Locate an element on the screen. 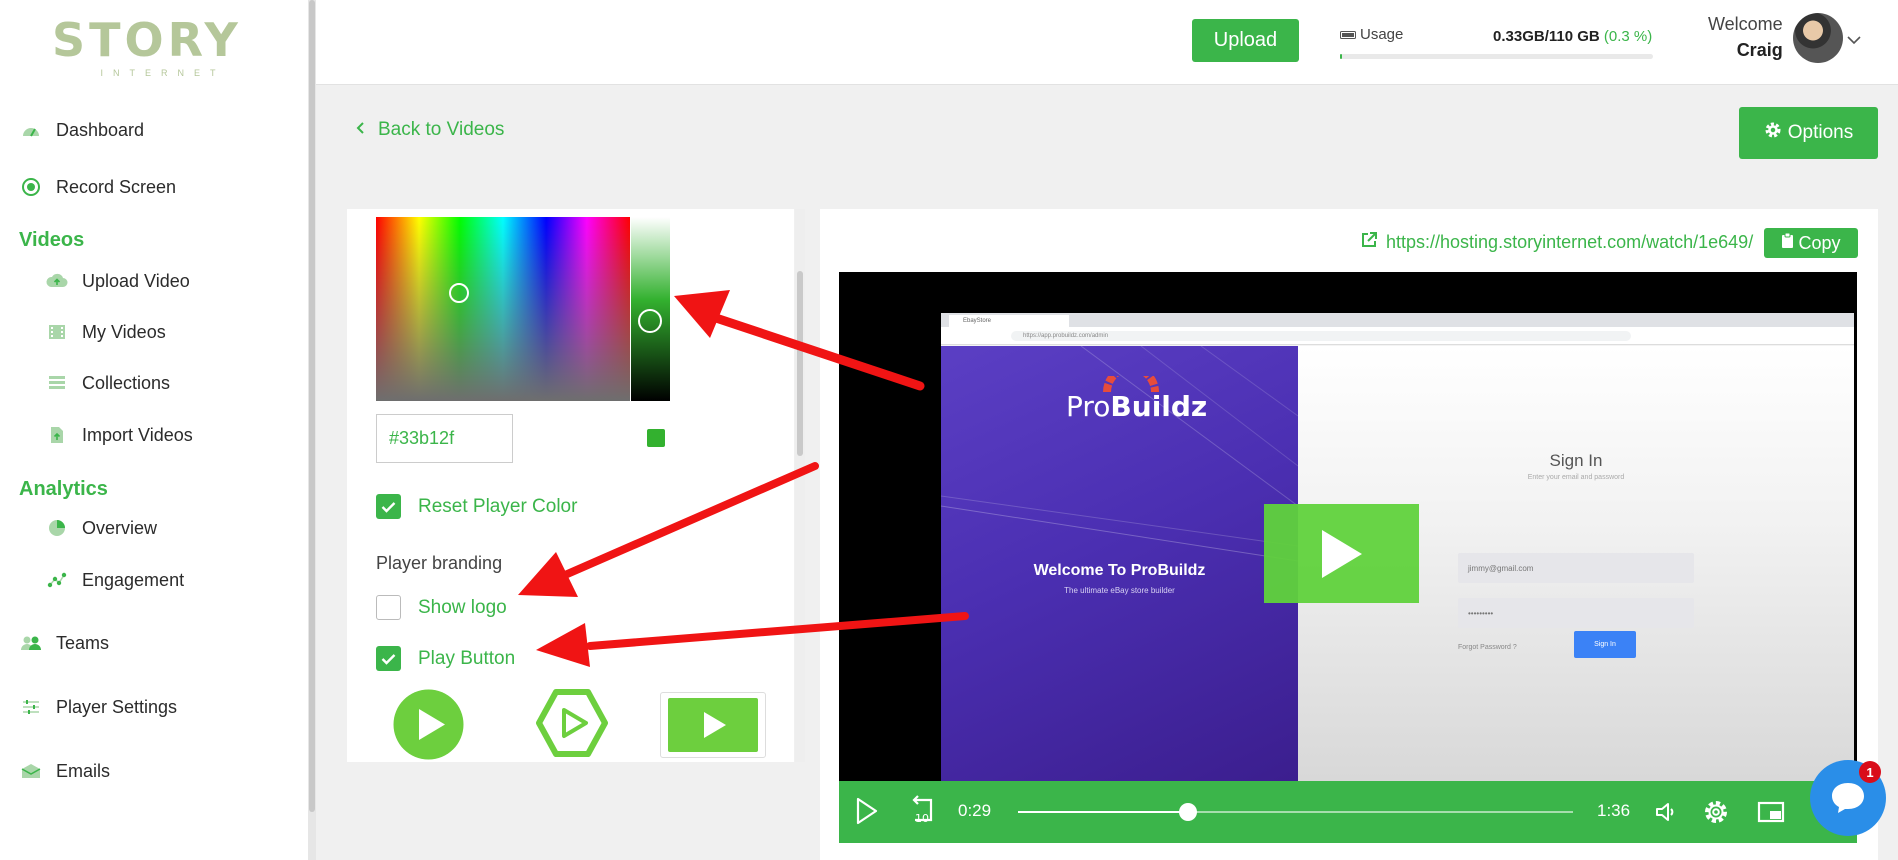  reset-player-color-label: Reset Player Color is located at coordinates (498, 506).